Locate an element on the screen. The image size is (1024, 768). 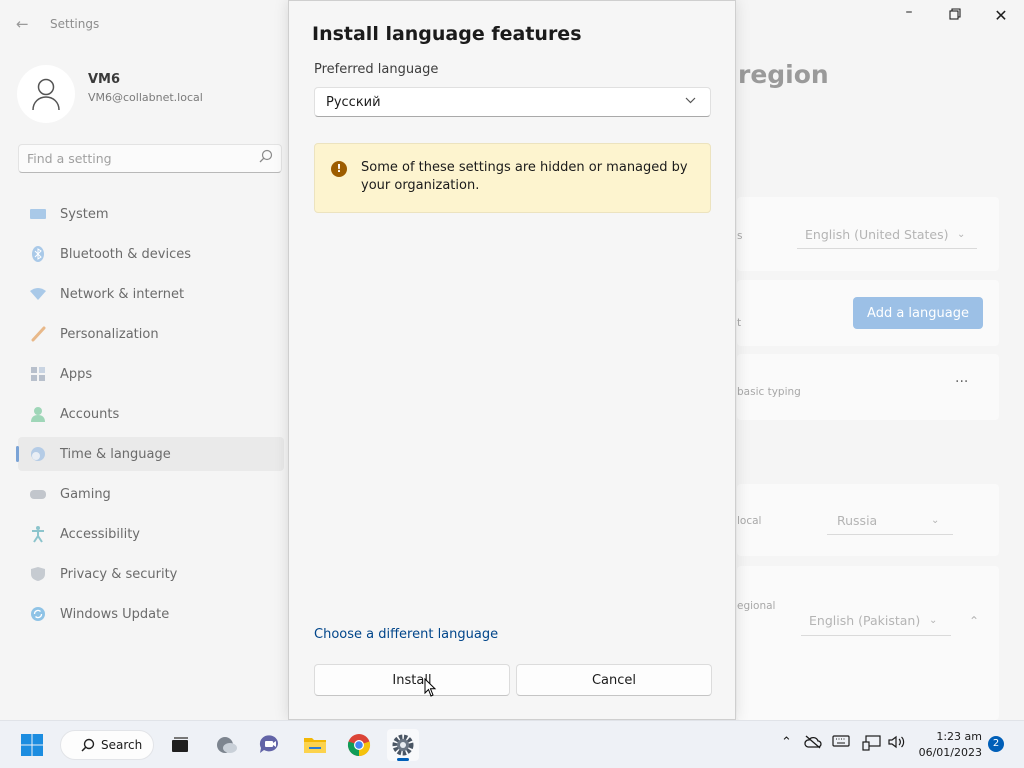
country-region-card: local Russia ⌄ is located at coordinates (868, 520).